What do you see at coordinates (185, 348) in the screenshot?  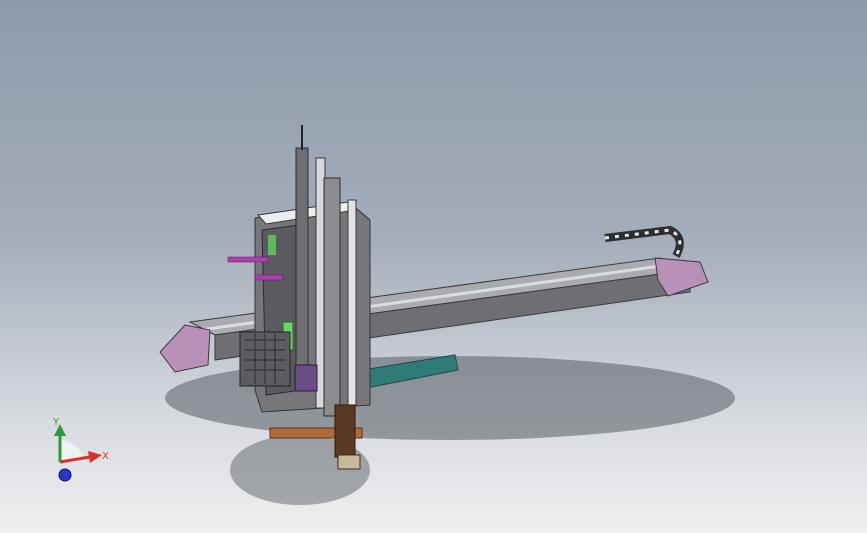 I see `left-end-cap` at bounding box center [185, 348].